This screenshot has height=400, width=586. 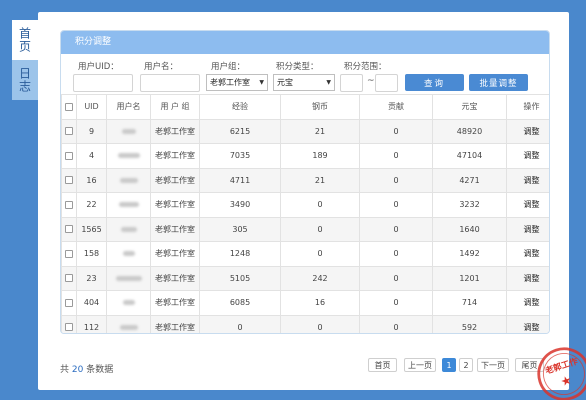 I want to click on cell-exp: 6085, so click(x=240, y=303).